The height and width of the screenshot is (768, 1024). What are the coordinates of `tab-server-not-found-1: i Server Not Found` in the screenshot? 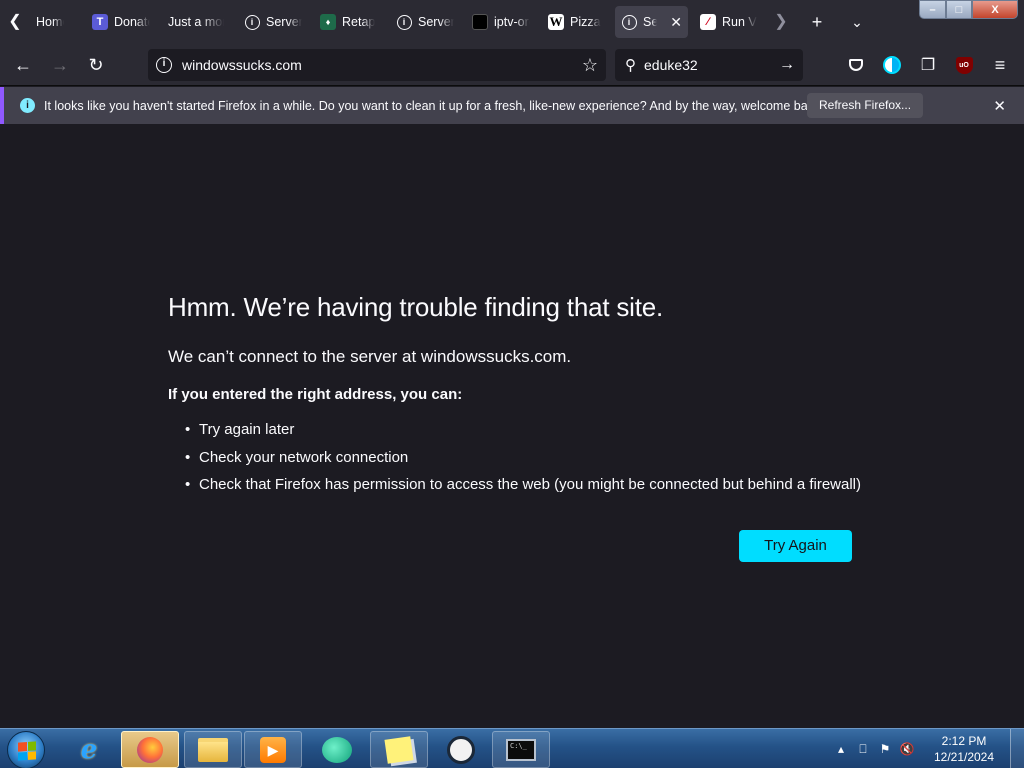 It's located at (273, 22).